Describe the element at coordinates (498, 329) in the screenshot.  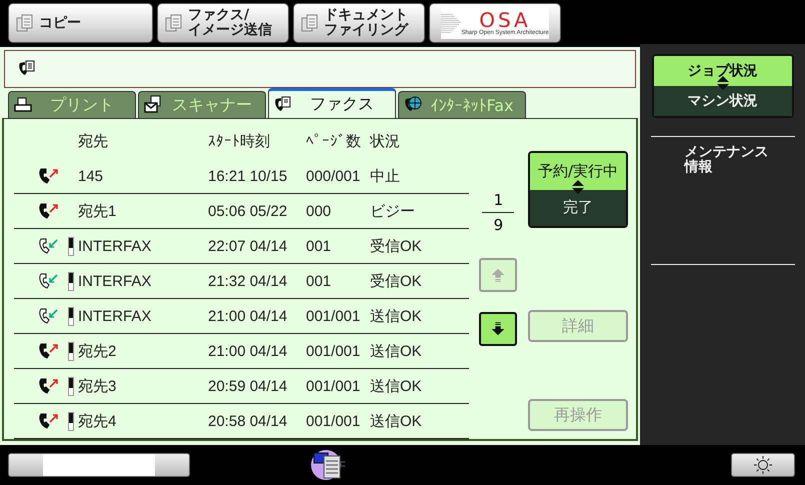
I see `scroll-down-button` at that location.